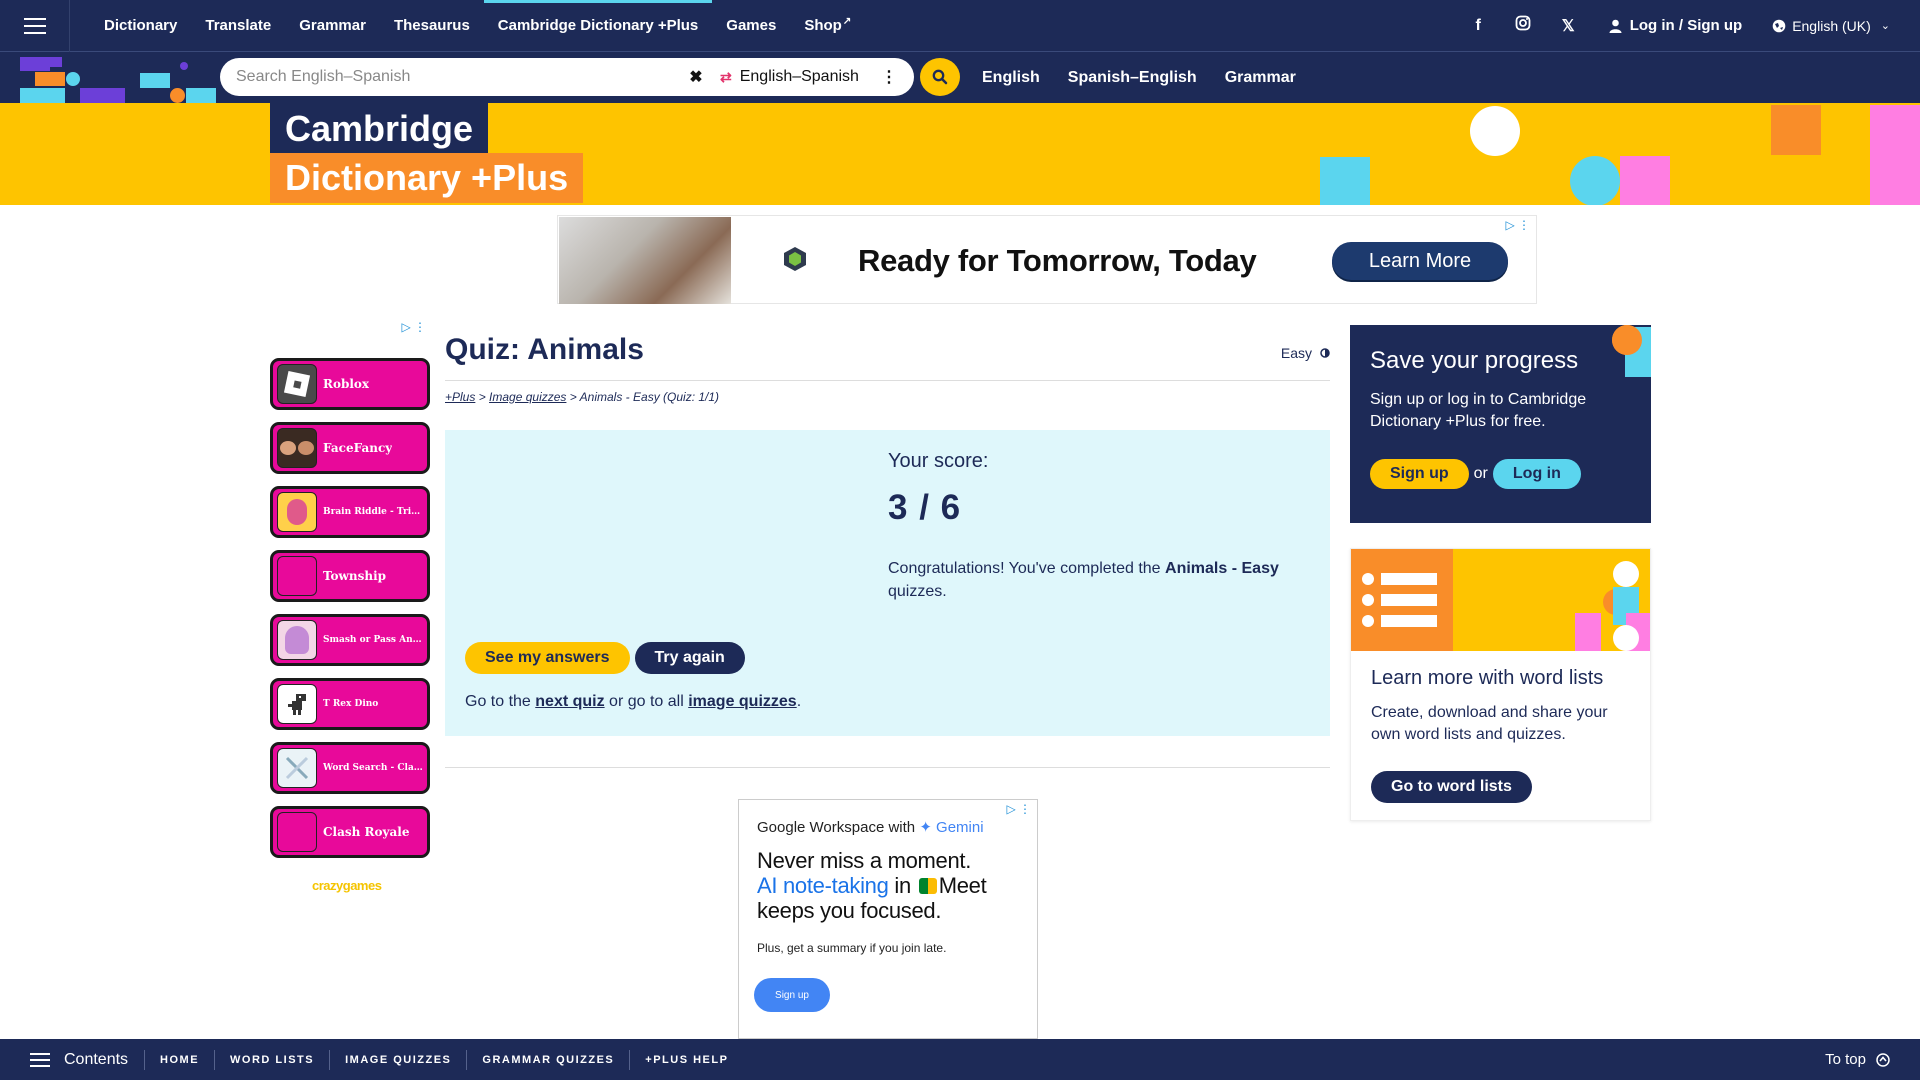 The width and height of the screenshot is (1920, 1080). I want to click on brain-riddle-icon, so click(297, 512).